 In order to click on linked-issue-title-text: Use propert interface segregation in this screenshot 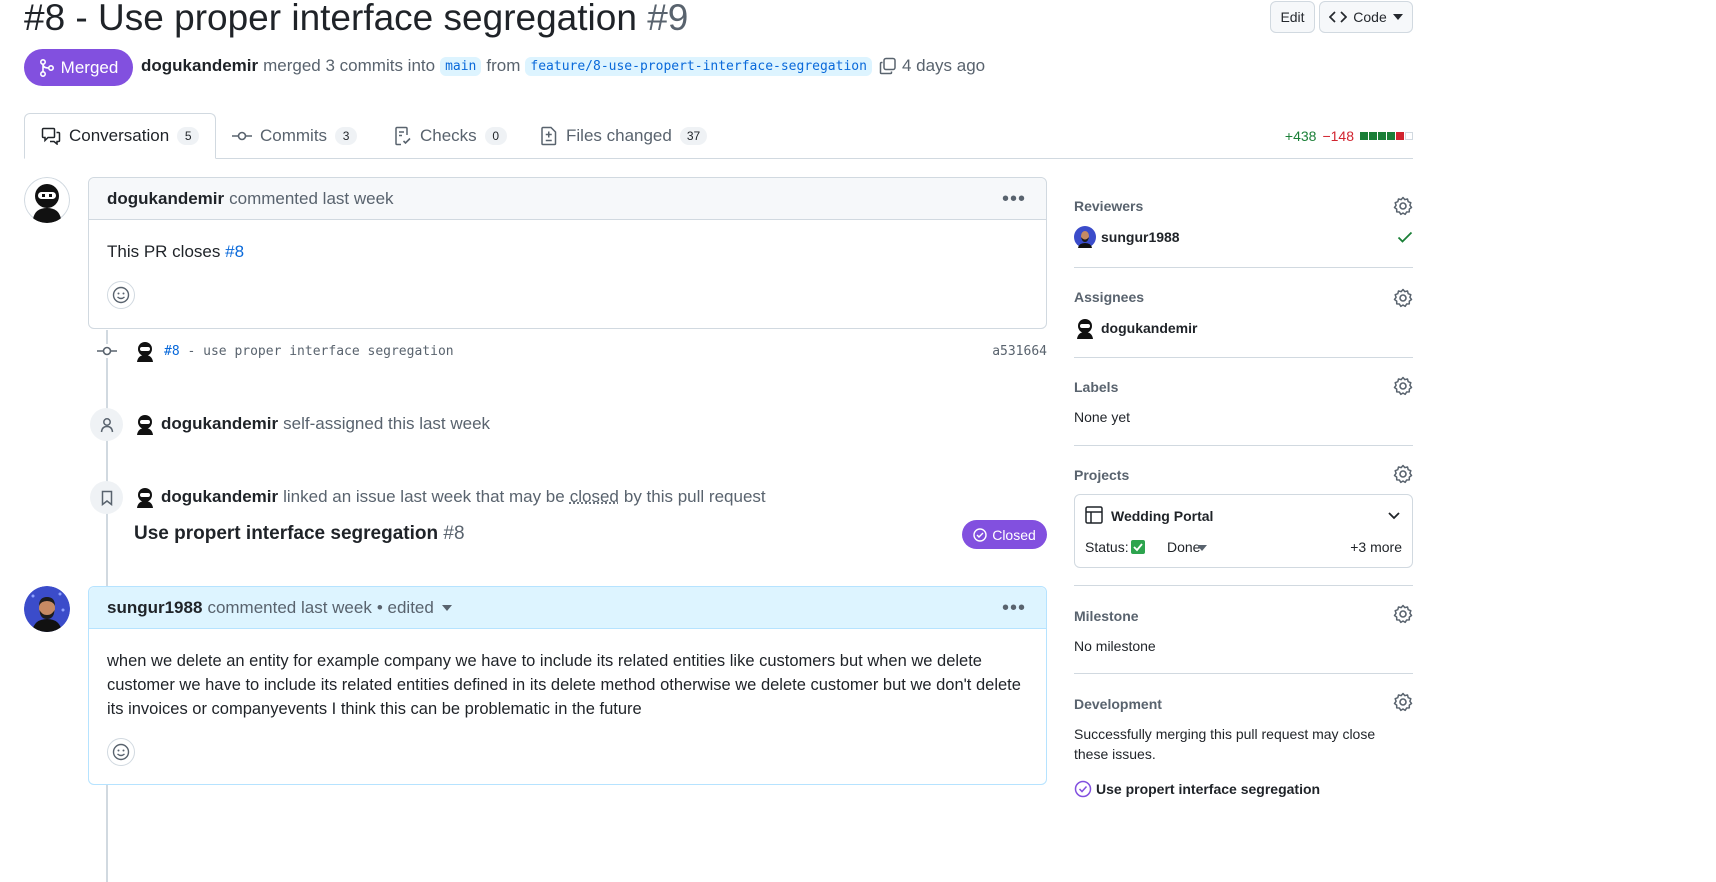, I will do `click(286, 533)`.